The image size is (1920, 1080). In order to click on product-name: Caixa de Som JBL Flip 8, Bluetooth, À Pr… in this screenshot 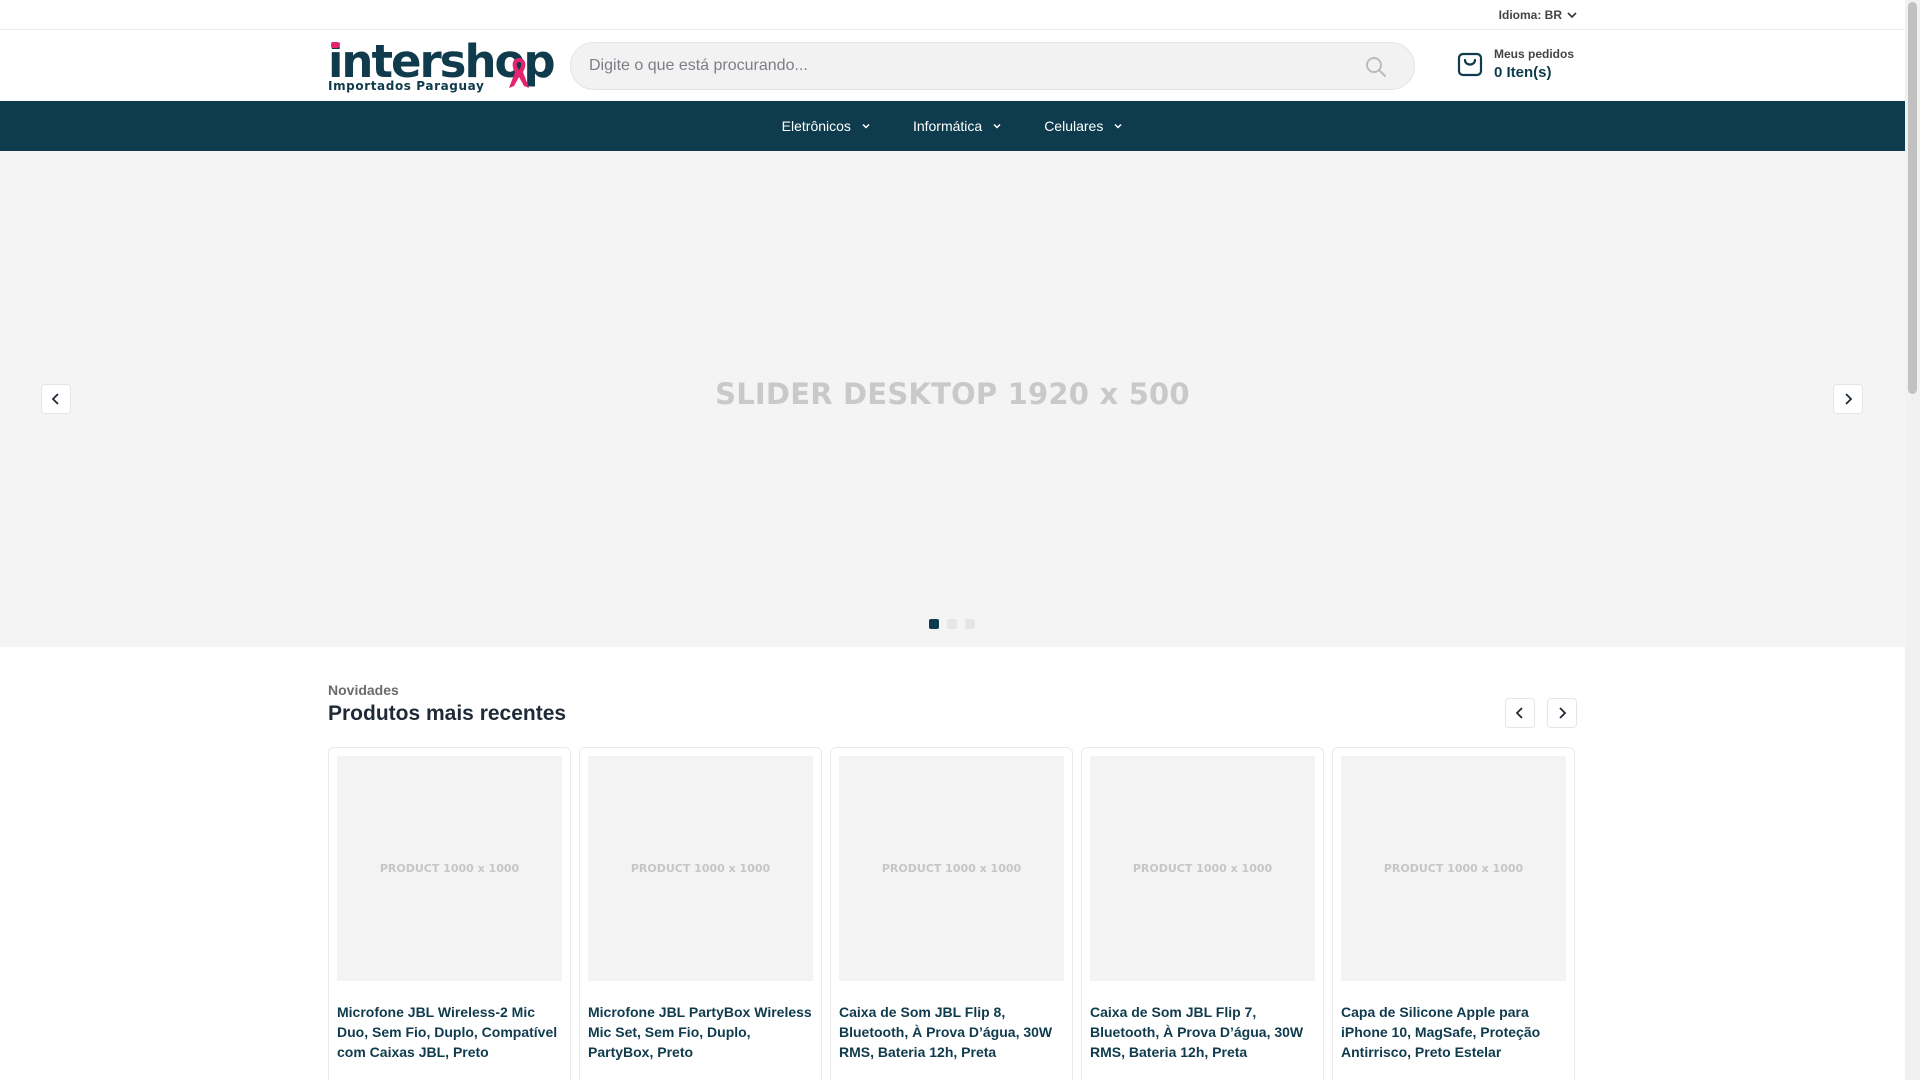, I will do `click(954, 1032)`.